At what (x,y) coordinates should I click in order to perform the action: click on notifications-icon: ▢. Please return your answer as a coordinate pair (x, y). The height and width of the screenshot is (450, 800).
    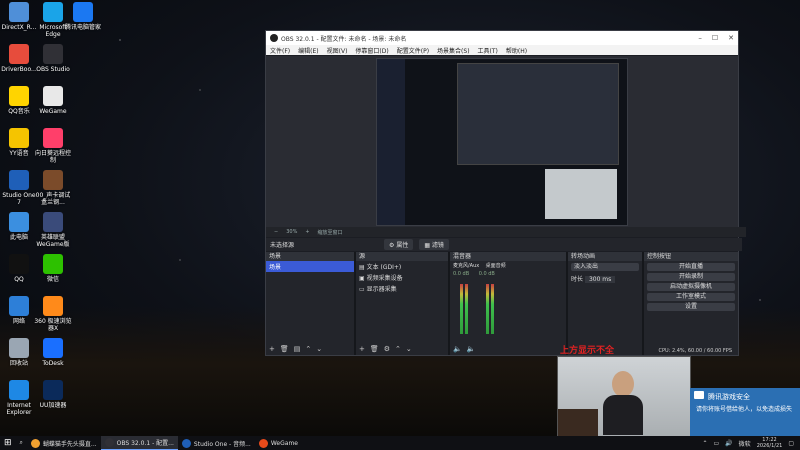
    Looking at the image, I should click on (791, 443).